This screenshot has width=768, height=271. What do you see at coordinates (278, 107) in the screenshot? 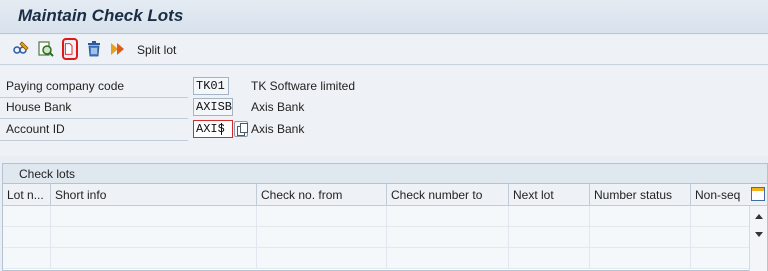
I see `house-bank-description: Axis Bank` at bounding box center [278, 107].